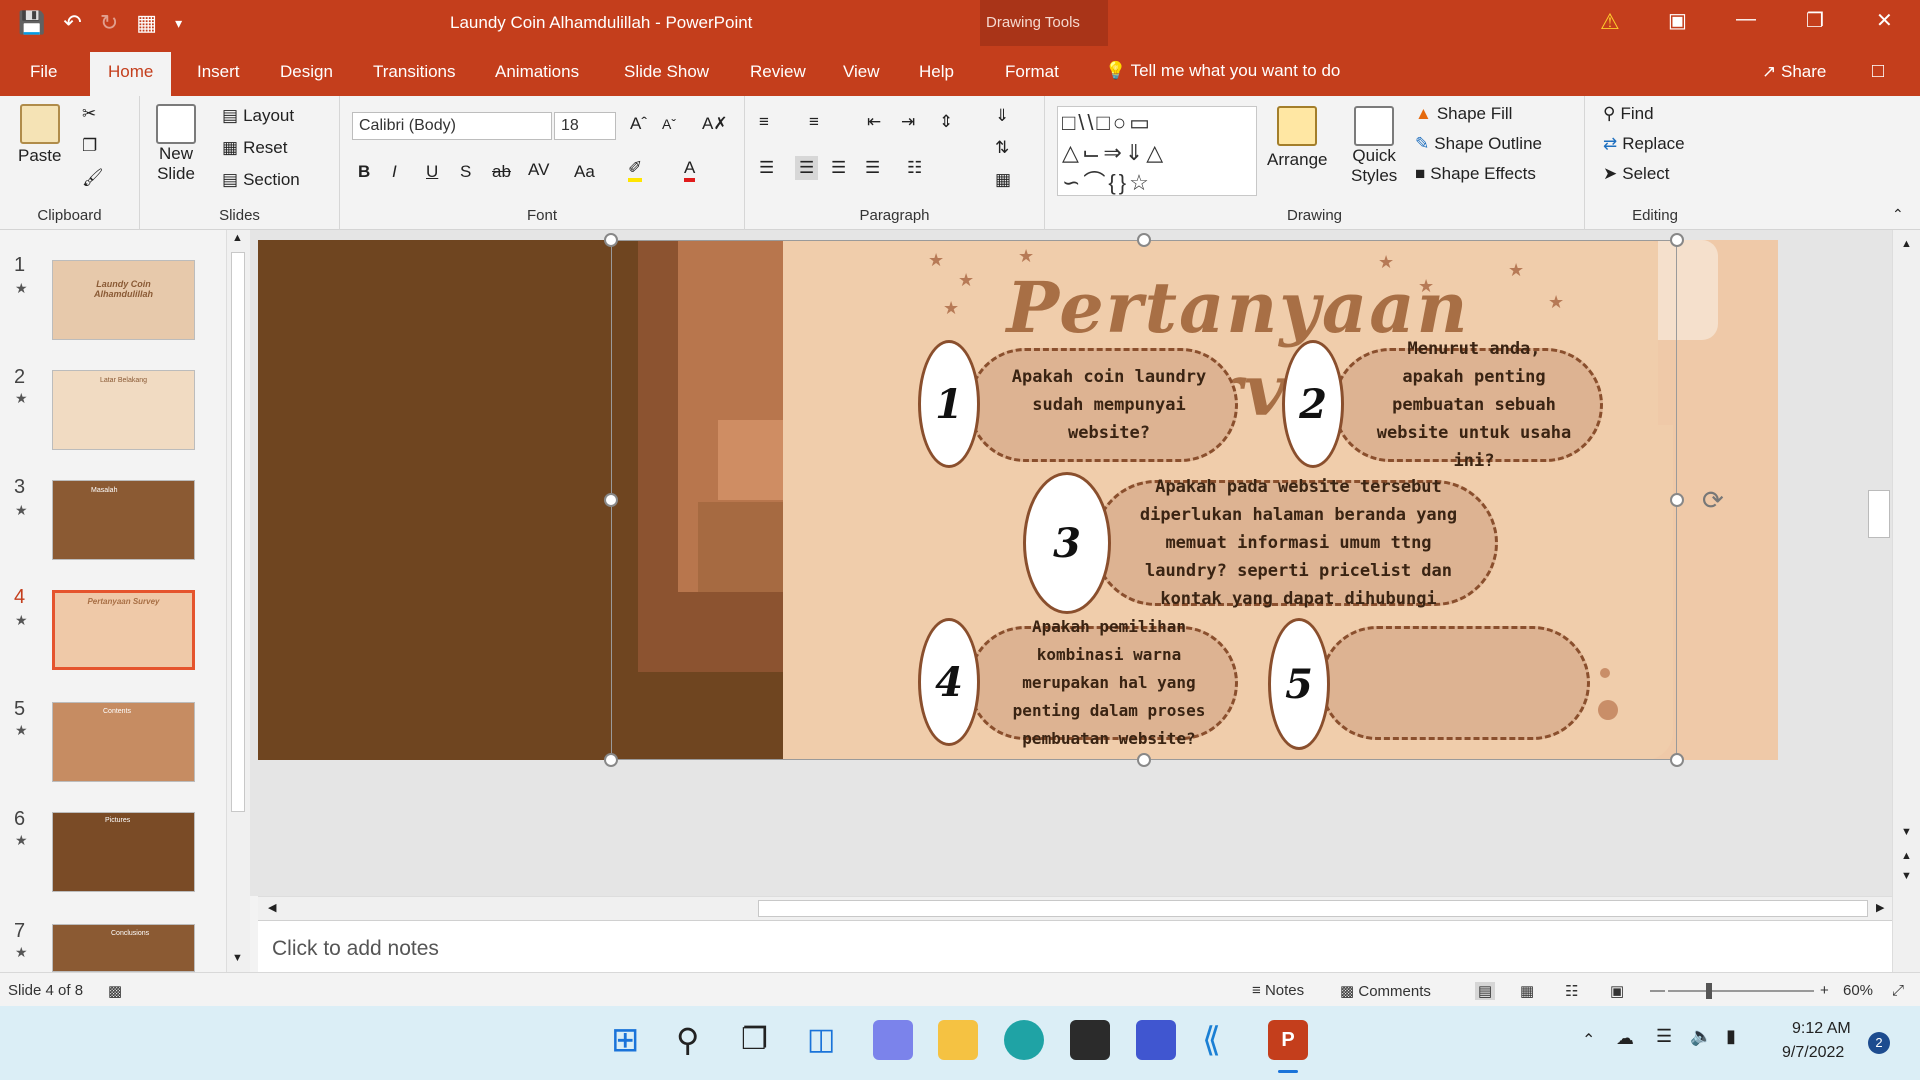 This screenshot has width=1920, height=1080. I want to click on tab-animations: Animations, so click(537, 72).